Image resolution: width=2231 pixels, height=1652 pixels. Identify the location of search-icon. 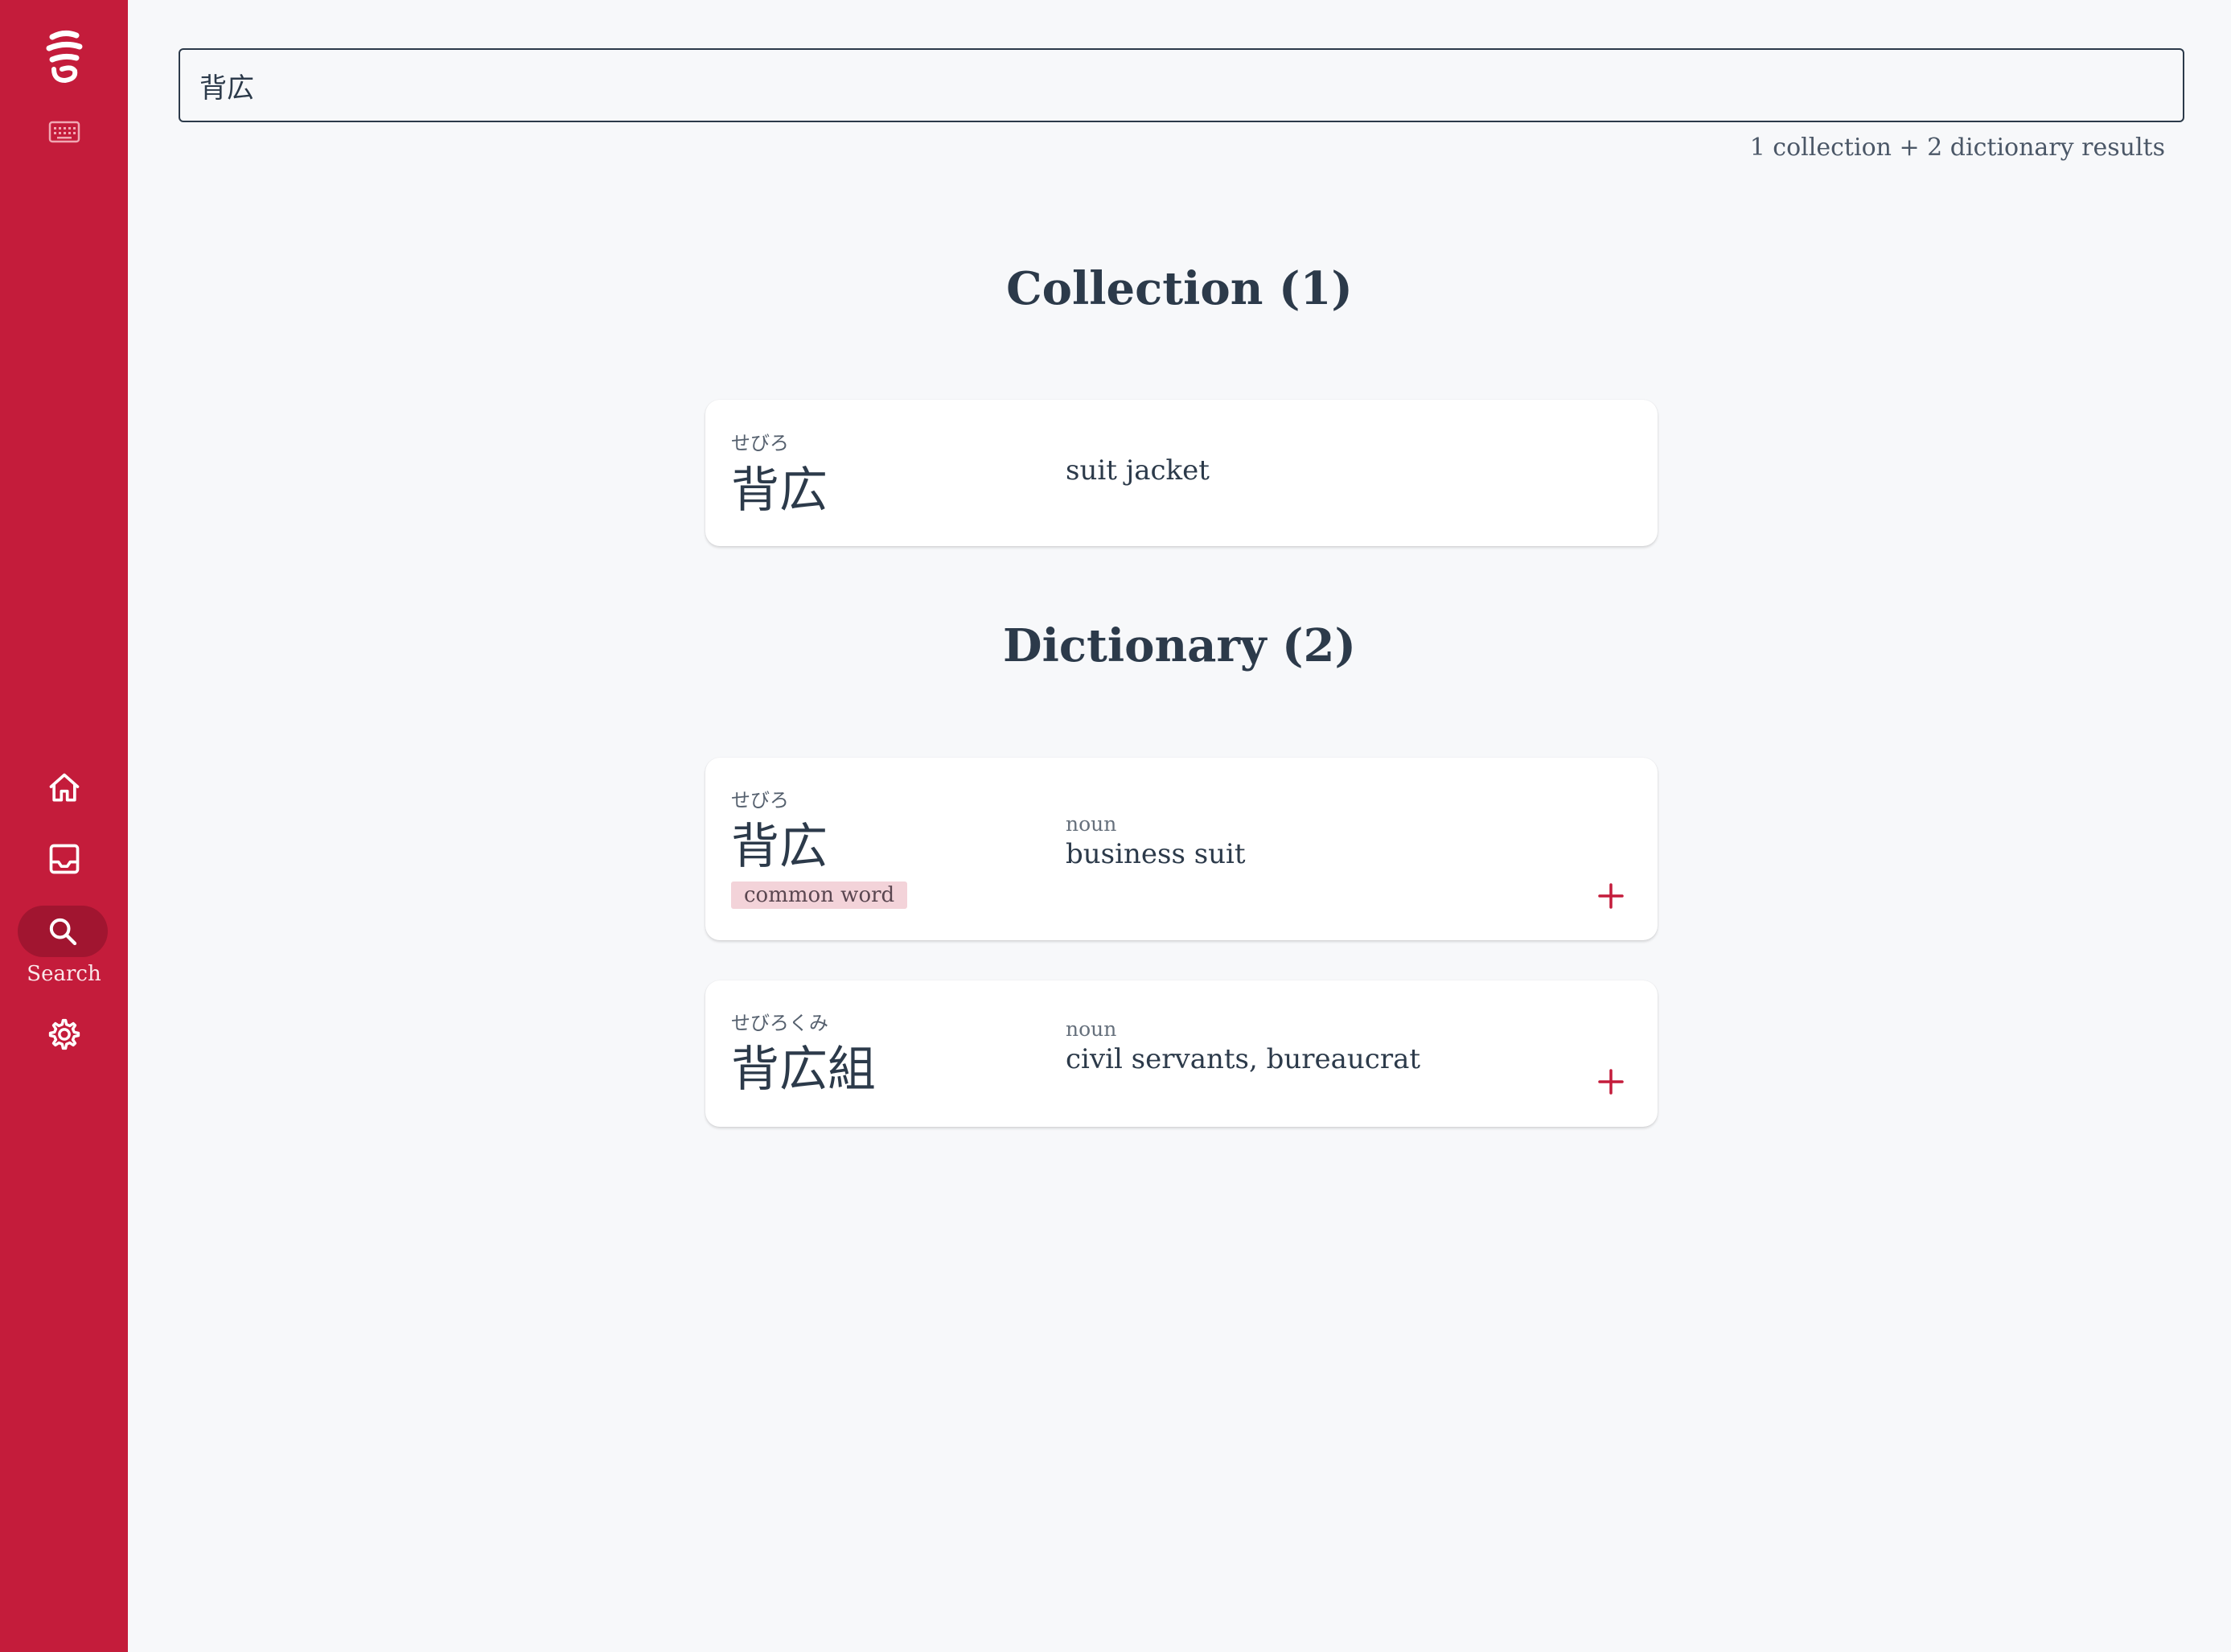
(63, 932).